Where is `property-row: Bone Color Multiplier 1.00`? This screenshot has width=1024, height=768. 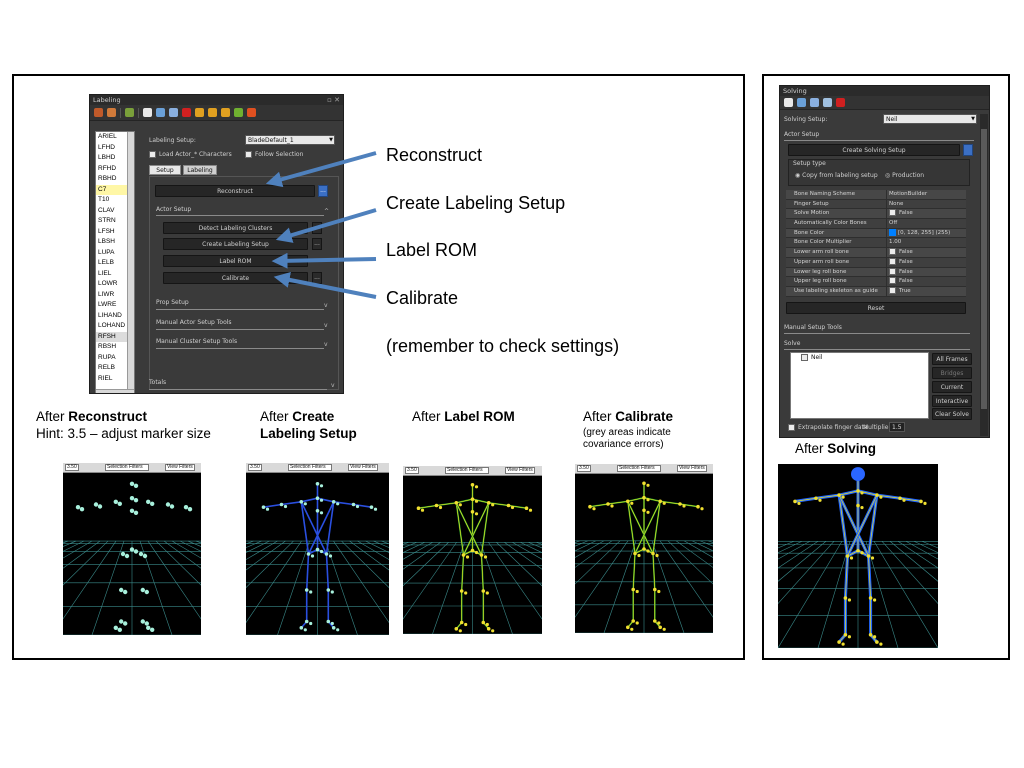
property-row: Bone Color Multiplier 1.00 is located at coordinates (876, 243).